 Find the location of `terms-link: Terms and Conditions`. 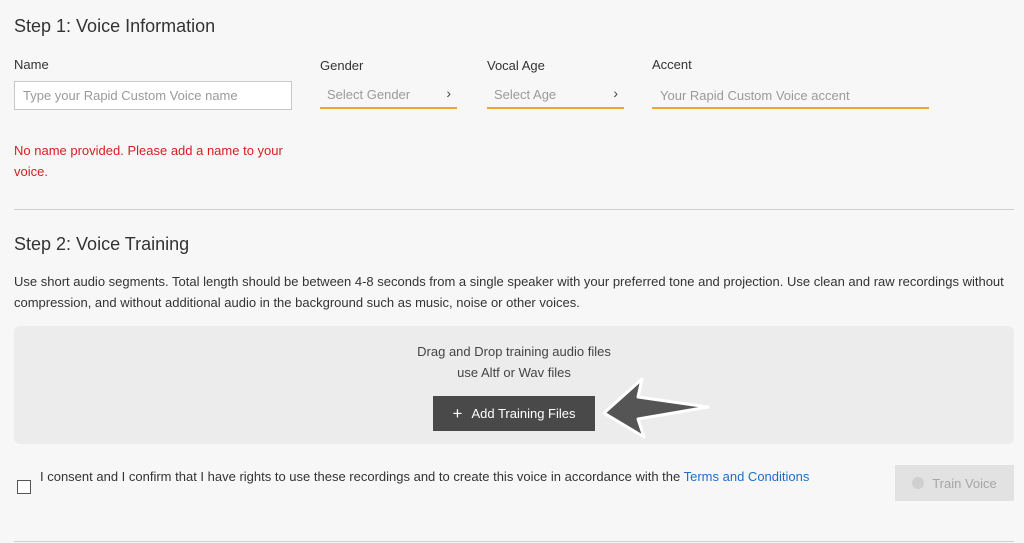

terms-link: Terms and Conditions is located at coordinates (747, 476).